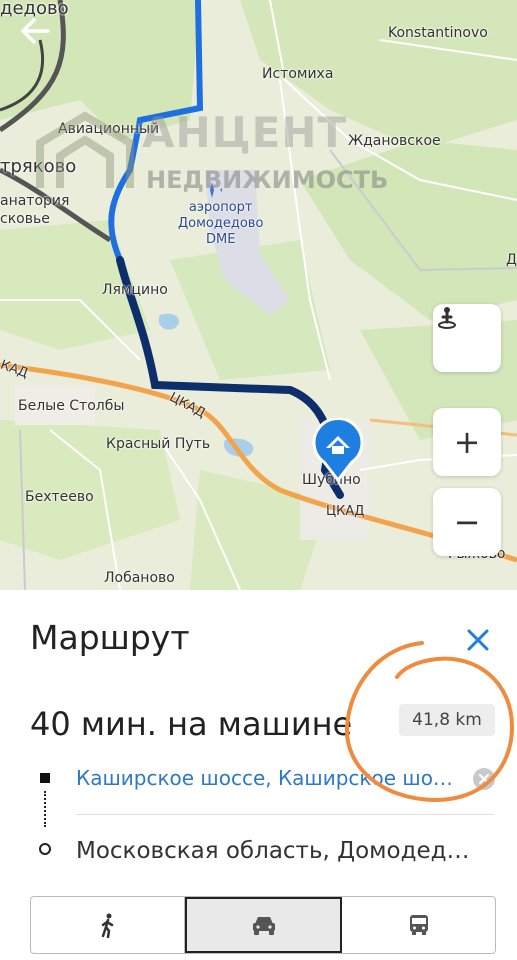 This screenshot has height=960, width=517. I want to click on place-label-lobanovo: Лобаново, so click(139, 578).